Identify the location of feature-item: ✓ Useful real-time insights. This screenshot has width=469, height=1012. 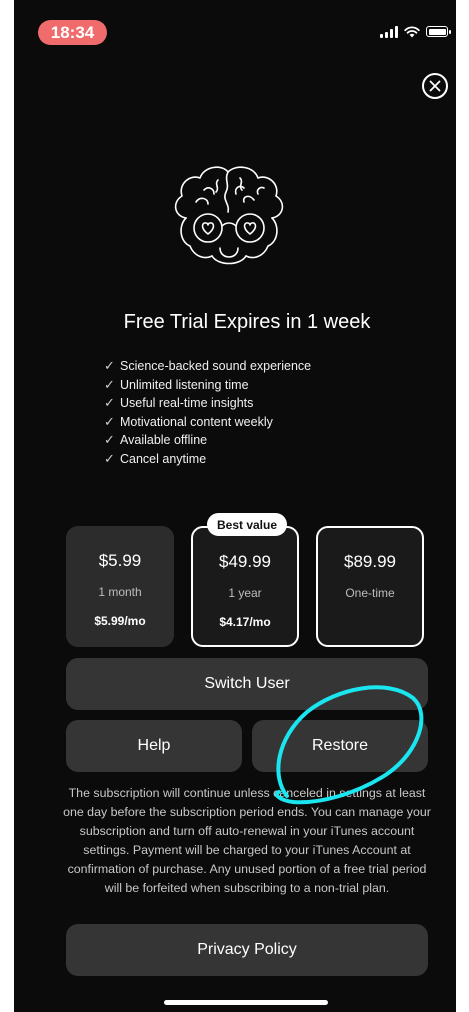
(207, 403).